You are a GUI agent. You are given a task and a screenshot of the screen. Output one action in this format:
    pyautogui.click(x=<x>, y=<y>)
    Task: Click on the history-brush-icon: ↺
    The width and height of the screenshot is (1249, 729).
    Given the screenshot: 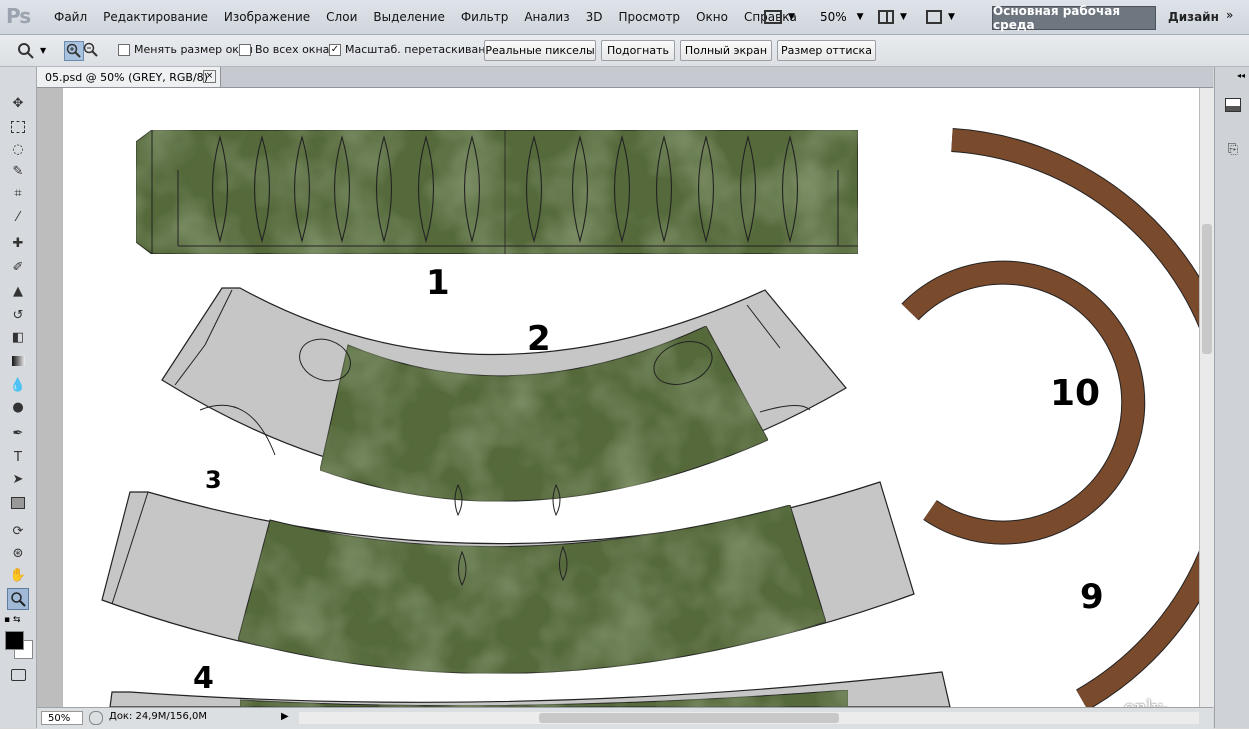 What is the action you would take?
    pyautogui.click(x=18, y=315)
    